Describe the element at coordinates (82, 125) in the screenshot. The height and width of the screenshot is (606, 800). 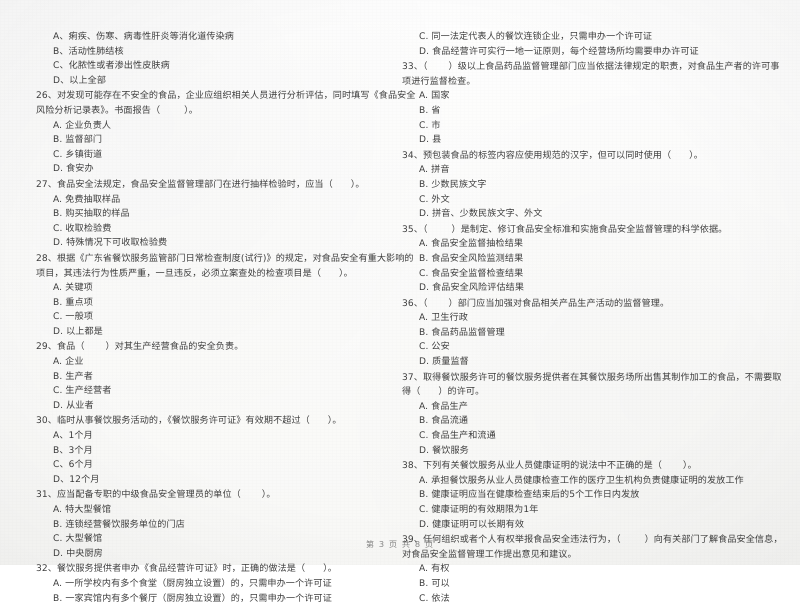
I see `option-item: A. 企业负责人` at that location.